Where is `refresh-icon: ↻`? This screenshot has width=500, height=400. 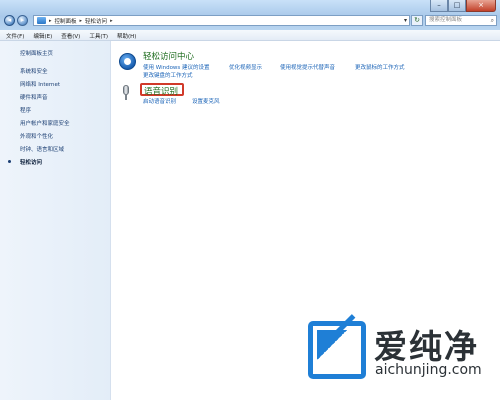 refresh-icon: ↻ is located at coordinates (417, 20).